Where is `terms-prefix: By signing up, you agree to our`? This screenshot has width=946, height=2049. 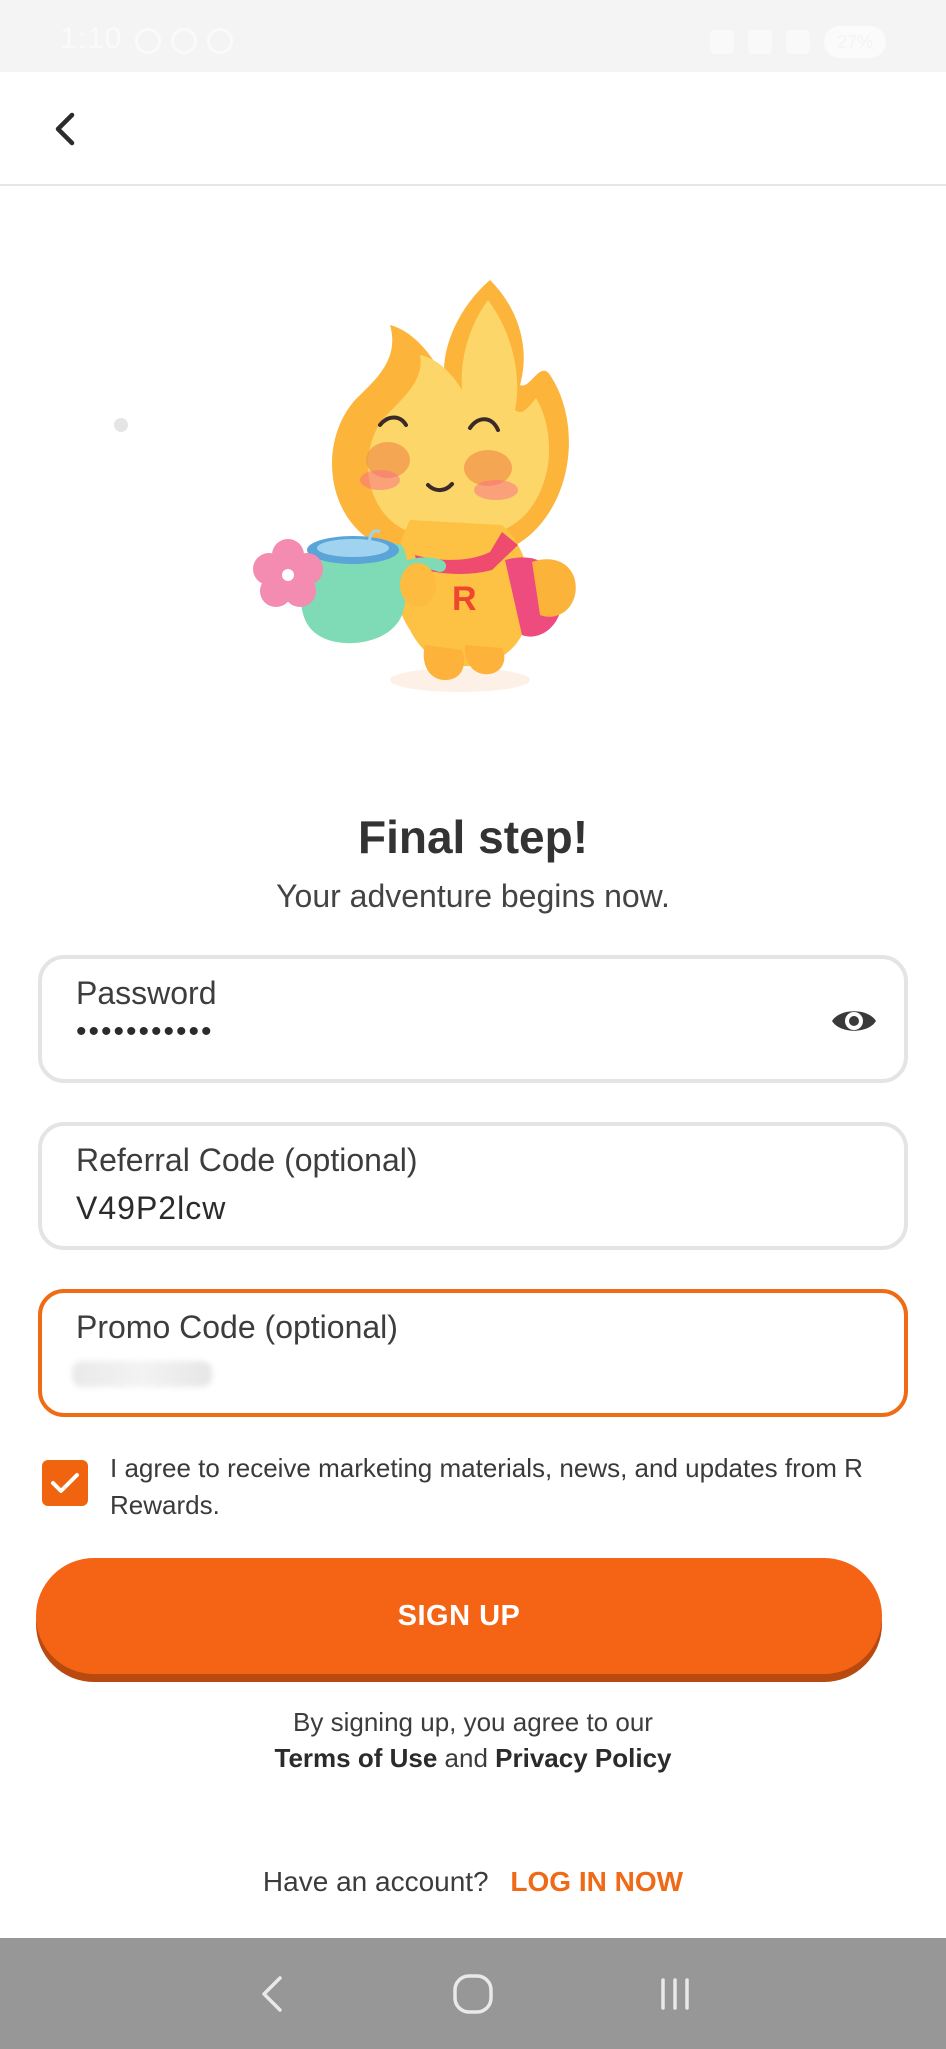
terms-prefix: By signing up, you agree to our is located at coordinates (473, 1722).